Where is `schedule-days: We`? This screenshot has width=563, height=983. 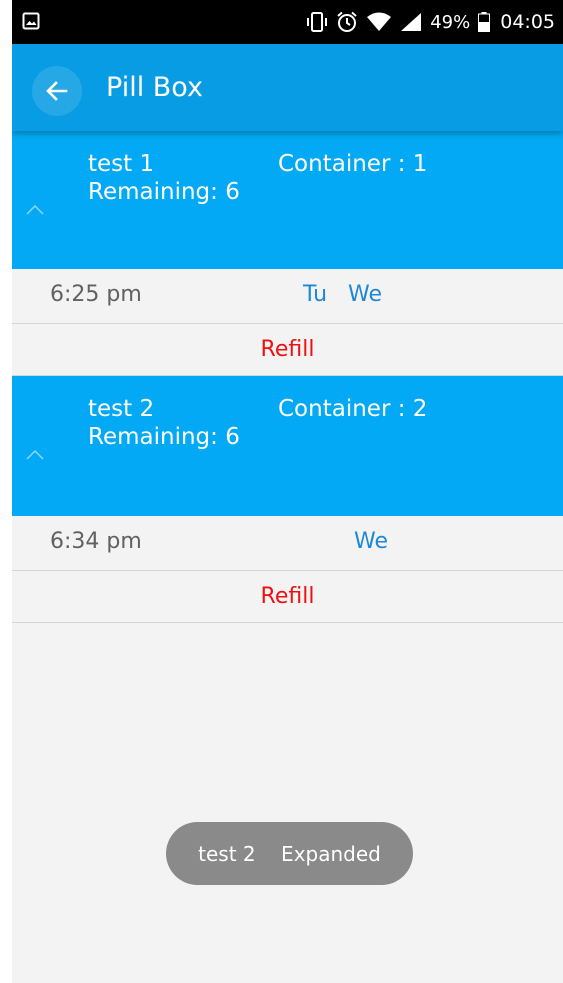 schedule-days: We is located at coordinates (371, 541).